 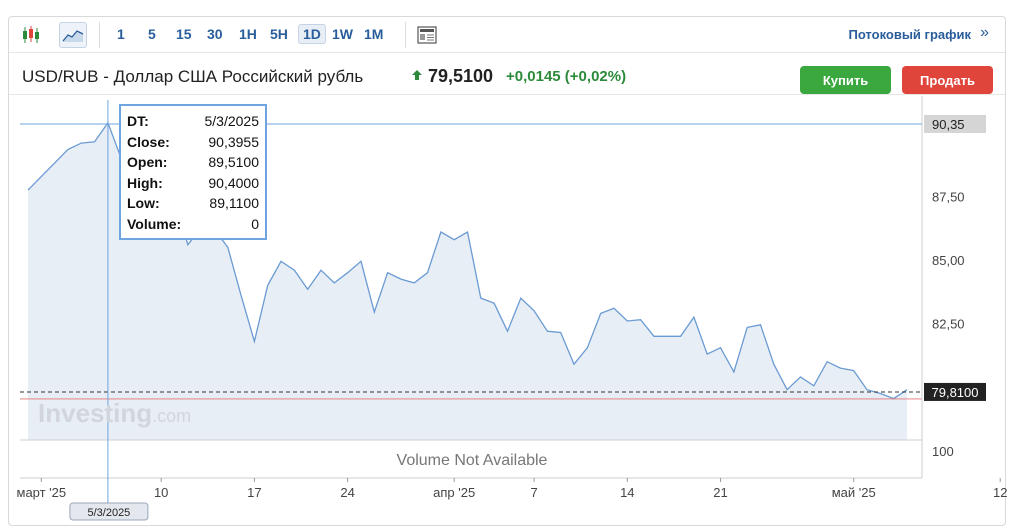 What do you see at coordinates (193, 162) in the screenshot?
I see `tooltip-row-open: Open: 89,5100` at bounding box center [193, 162].